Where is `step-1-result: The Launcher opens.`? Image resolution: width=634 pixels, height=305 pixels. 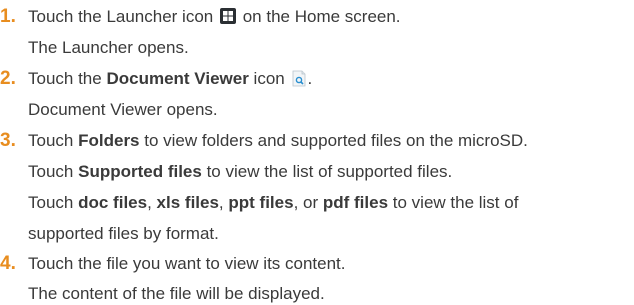 step-1-result: The Launcher opens. is located at coordinates (108, 47).